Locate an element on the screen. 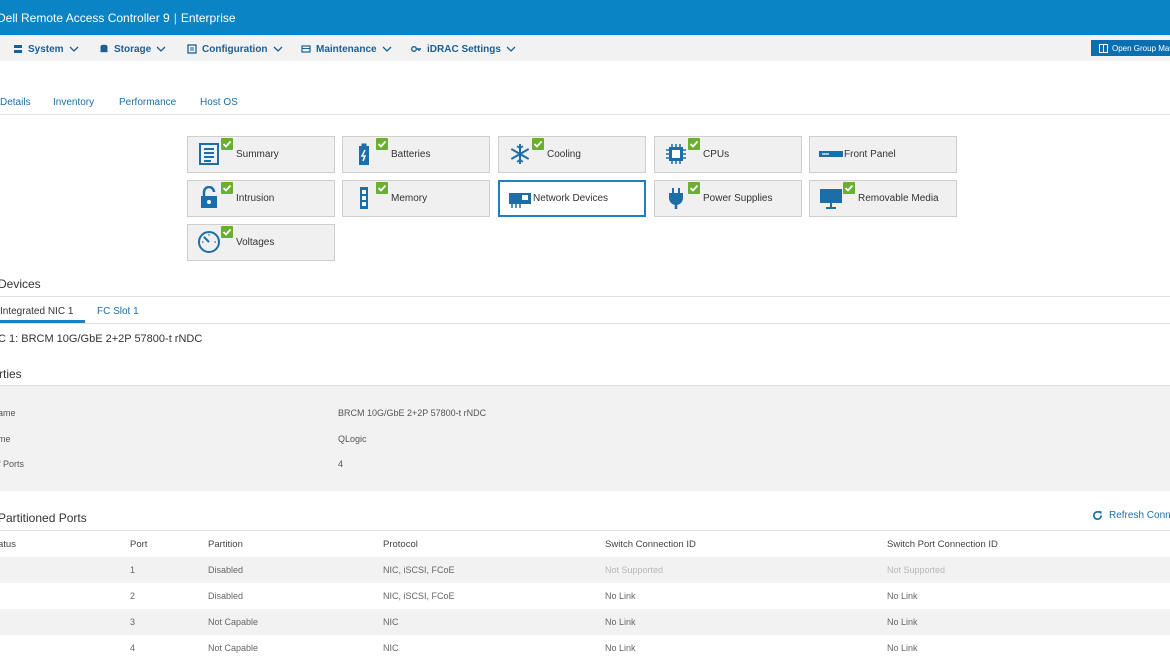 Image resolution: width=1170 pixels, height=663 pixels. lock-icon is located at coordinates (209, 197).